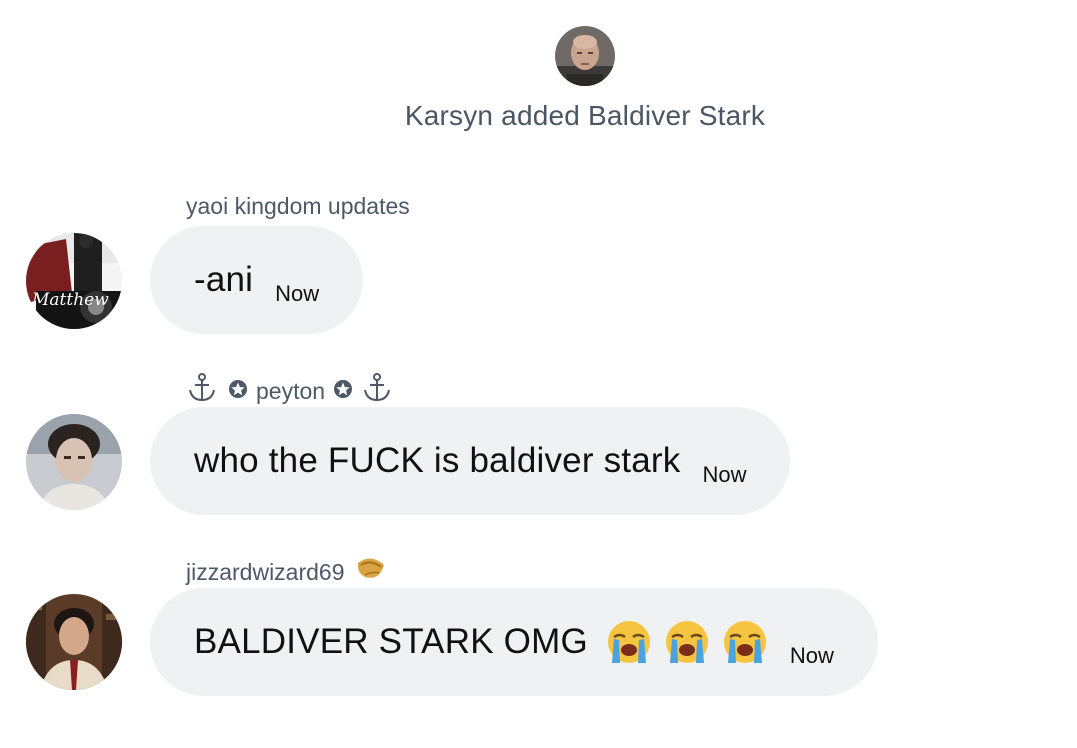 This screenshot has height=748, width=1077. I want to click on emoji-group, so click(681, 642).